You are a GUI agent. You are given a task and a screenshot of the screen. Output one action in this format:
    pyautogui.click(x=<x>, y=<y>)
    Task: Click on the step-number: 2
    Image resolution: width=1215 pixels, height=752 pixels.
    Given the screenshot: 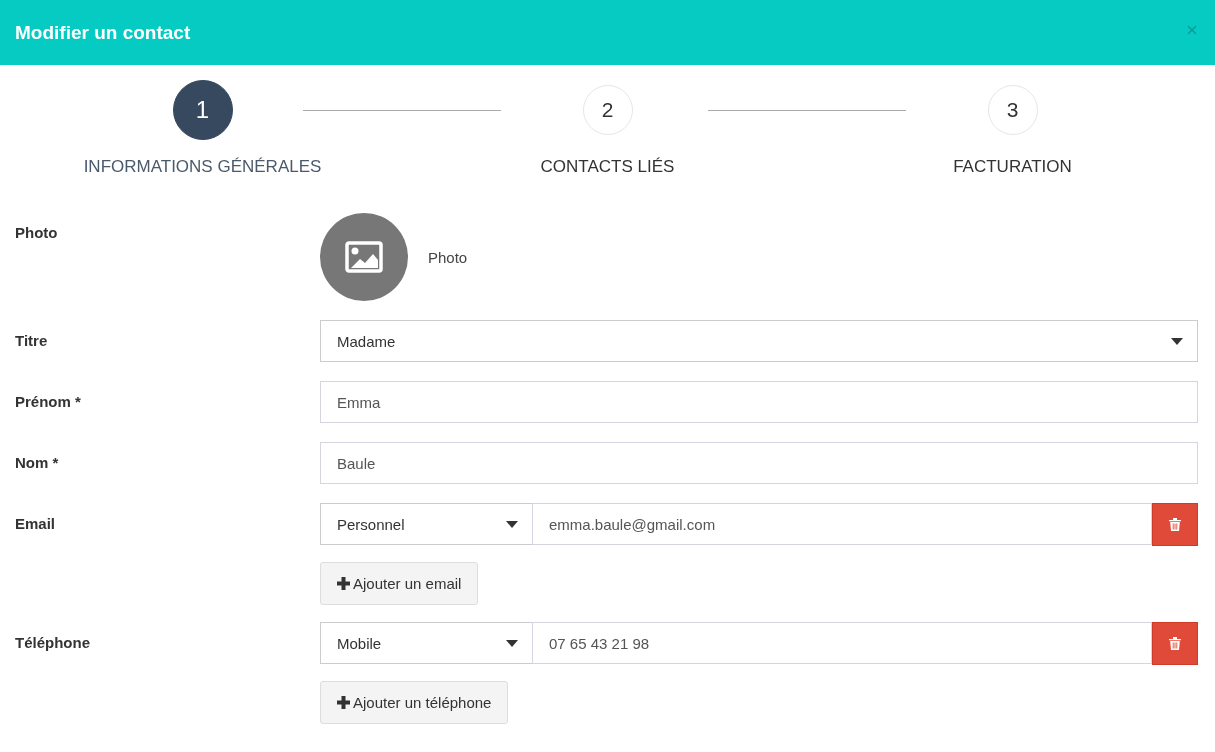 What is the action you would take?
    pyautogui.click(x=607, y=110)
    